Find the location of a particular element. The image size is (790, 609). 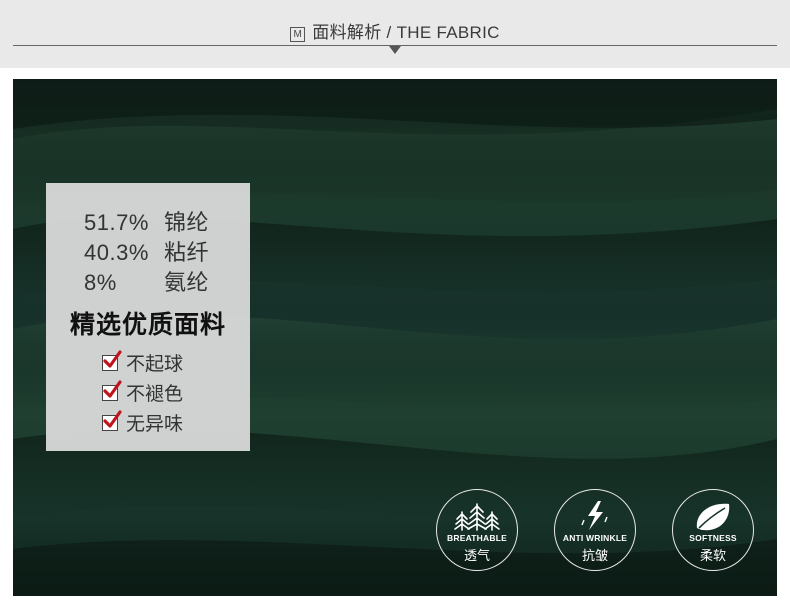

badge-zh-label: 柔软 is located at coordinates (712, 555).